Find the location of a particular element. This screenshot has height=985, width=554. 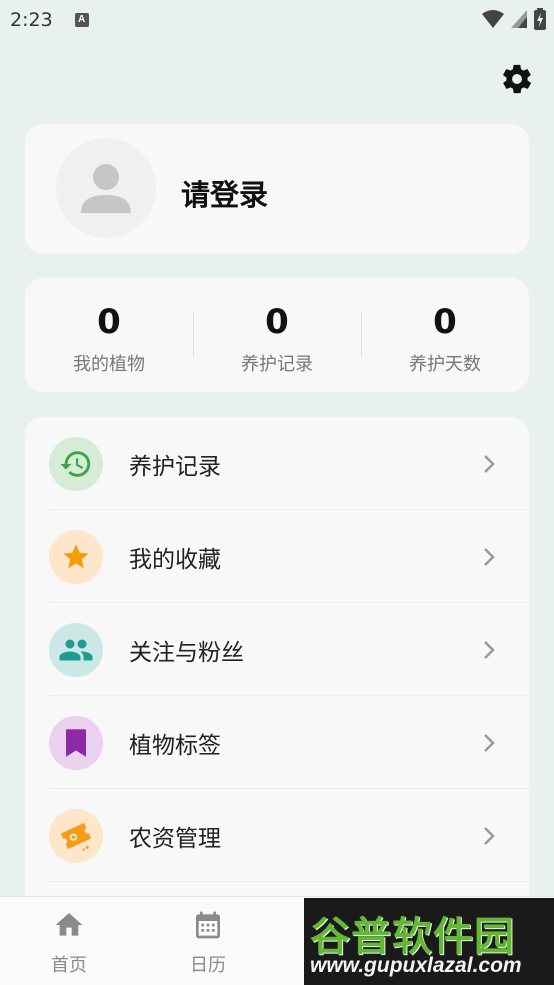

login-prompt: 请登录 is located at coordinates (224, 193).